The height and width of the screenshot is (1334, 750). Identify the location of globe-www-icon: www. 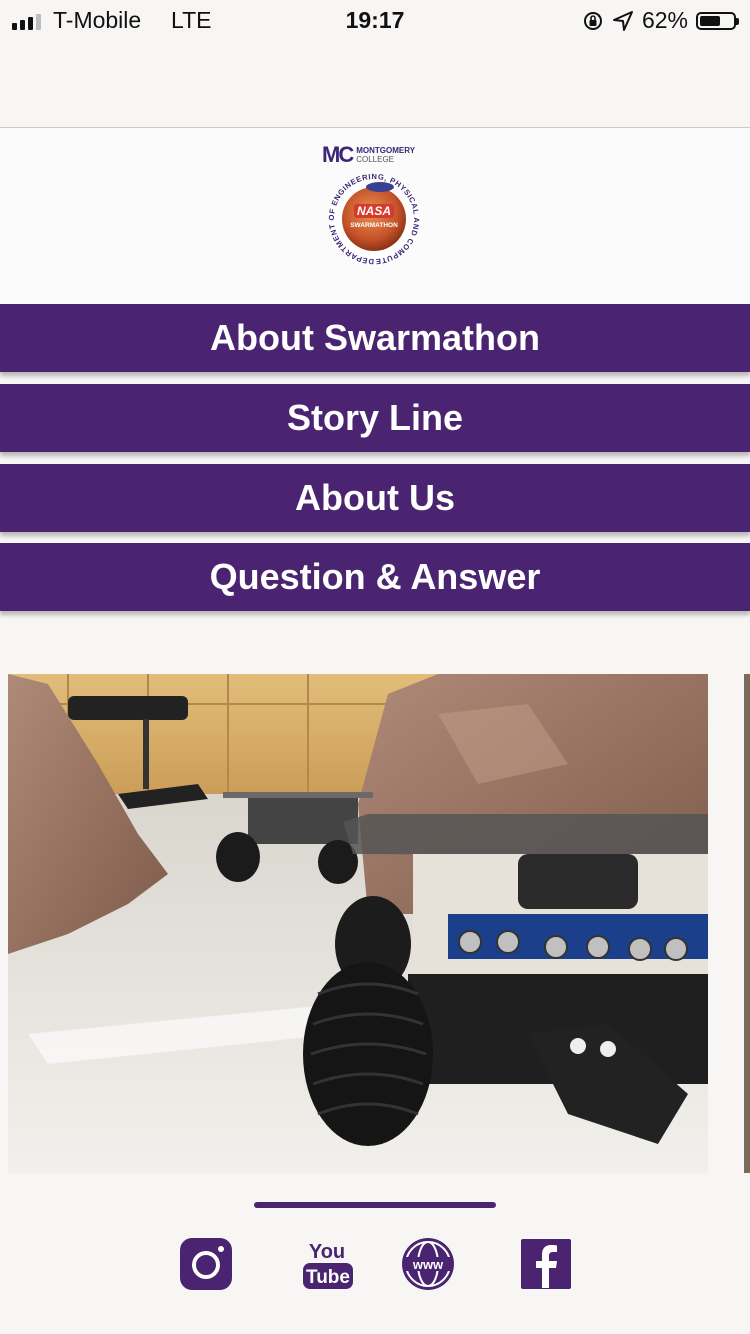
(428, 1264).